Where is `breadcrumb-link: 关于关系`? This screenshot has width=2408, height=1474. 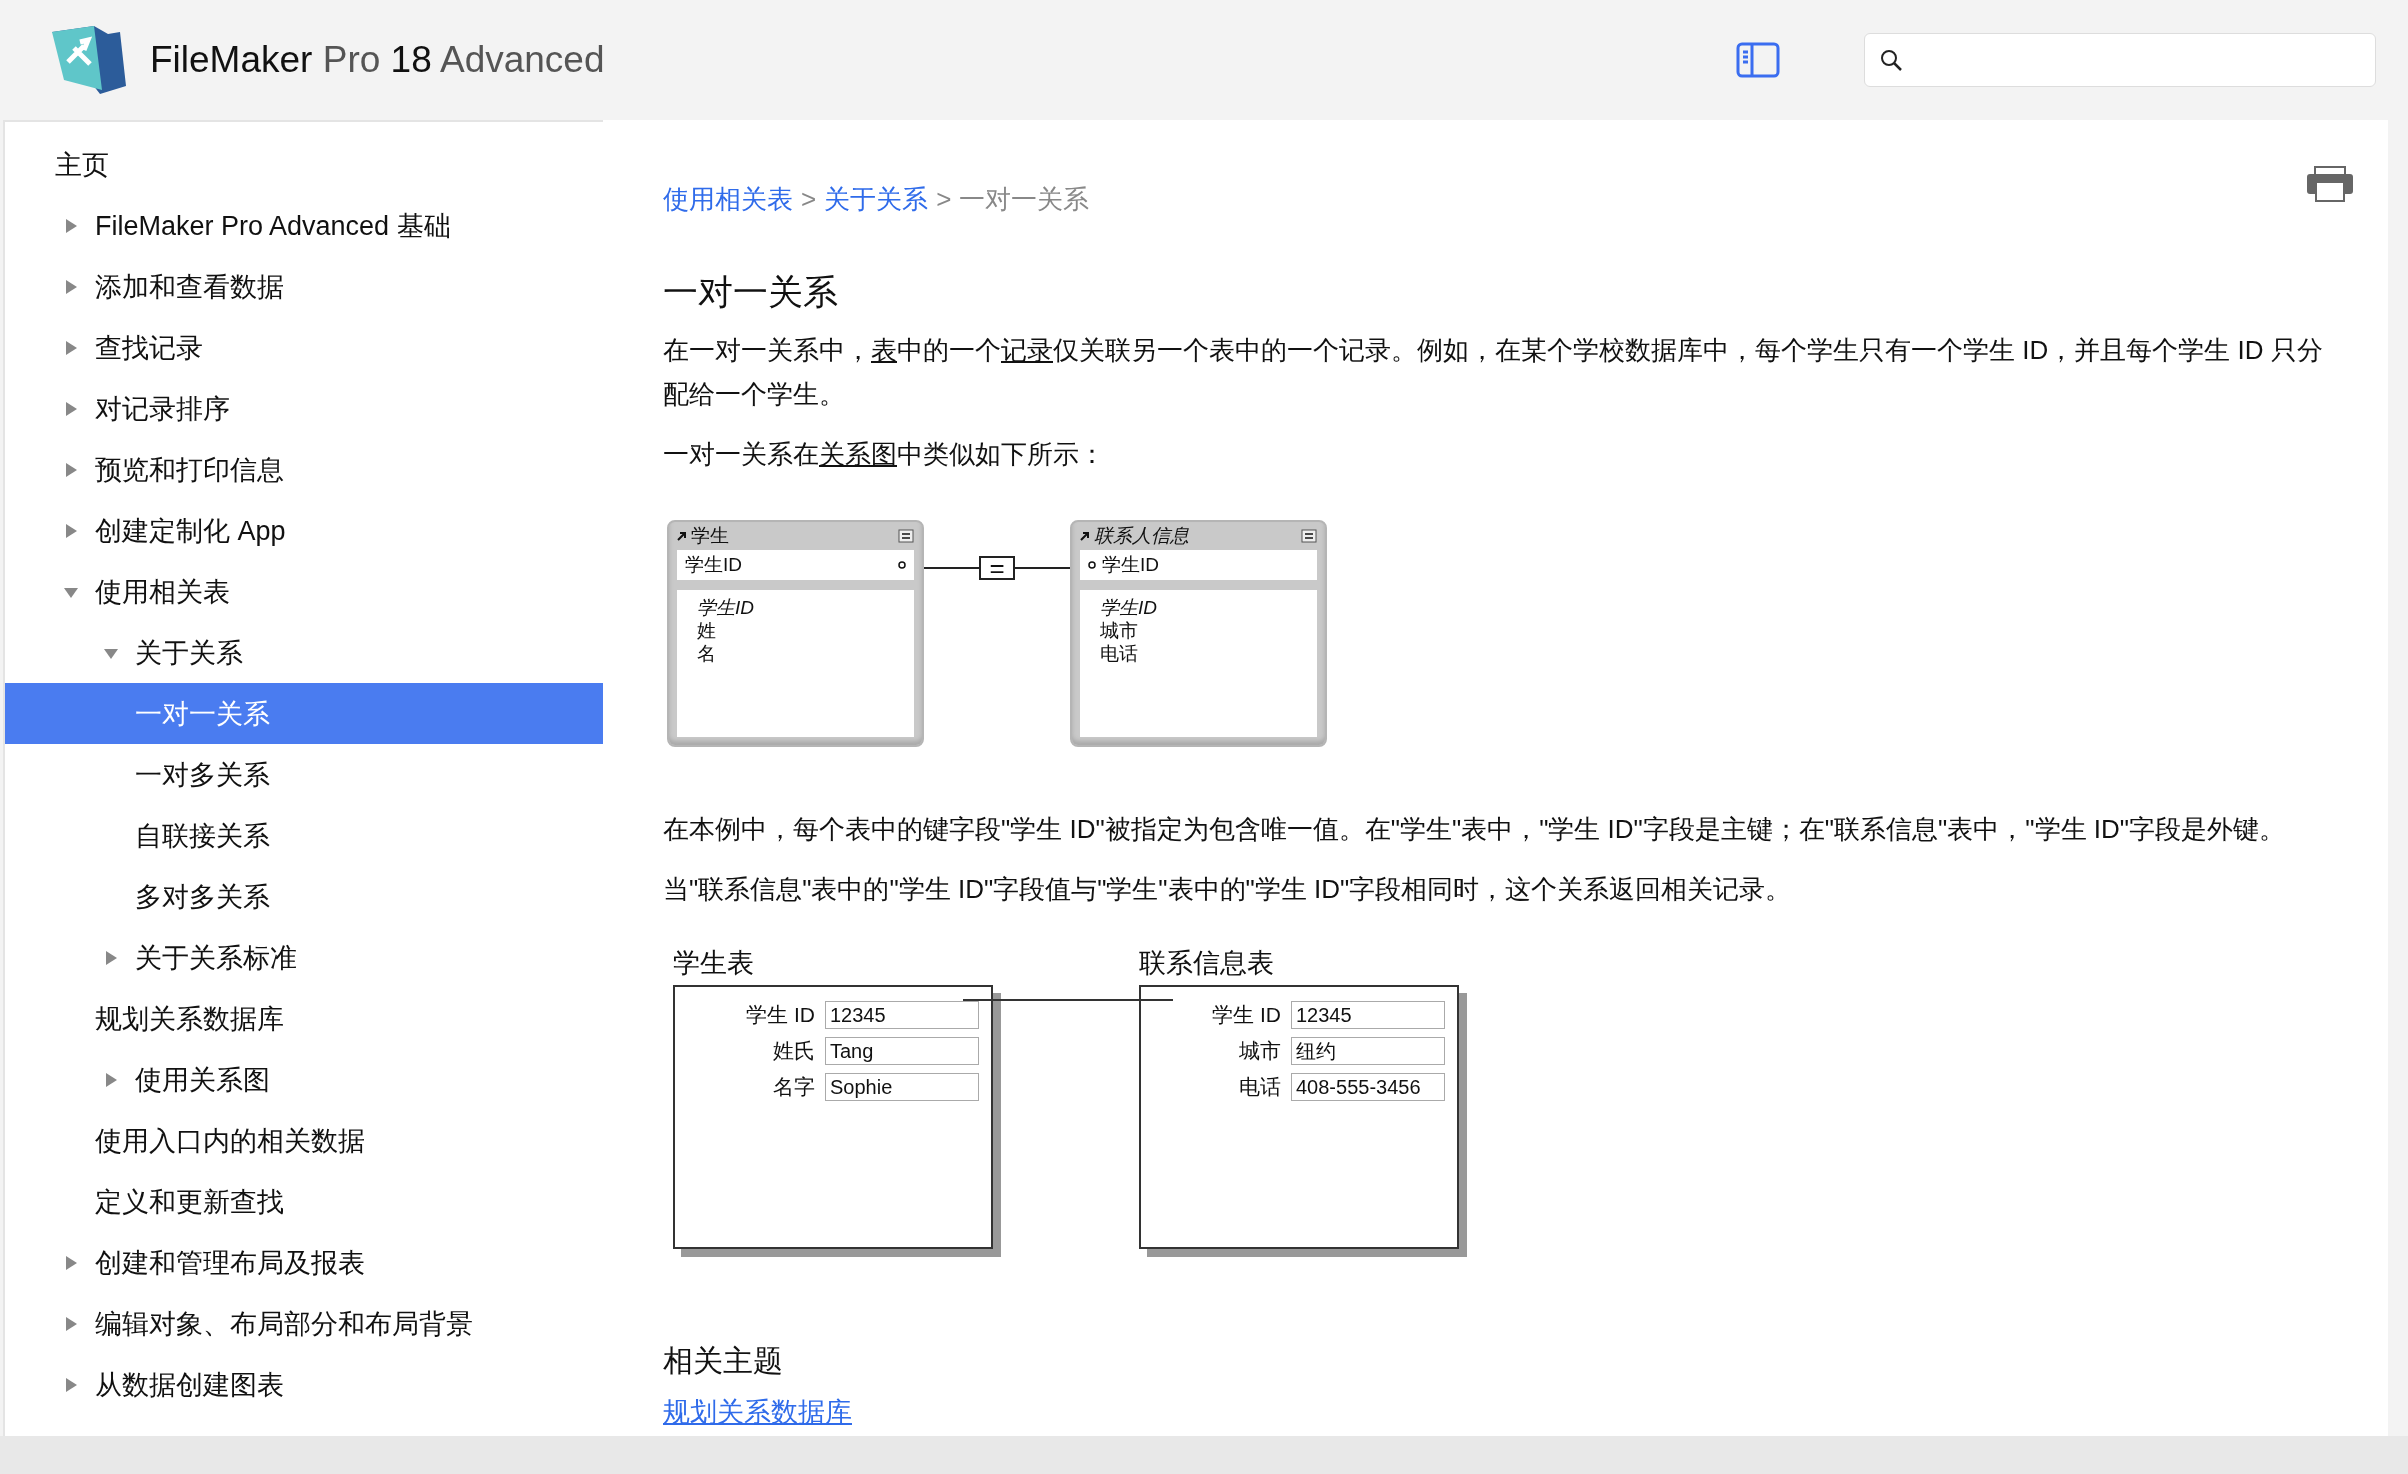
breadcrumb-link: 关于关系 is located at coordinates (876, 199).